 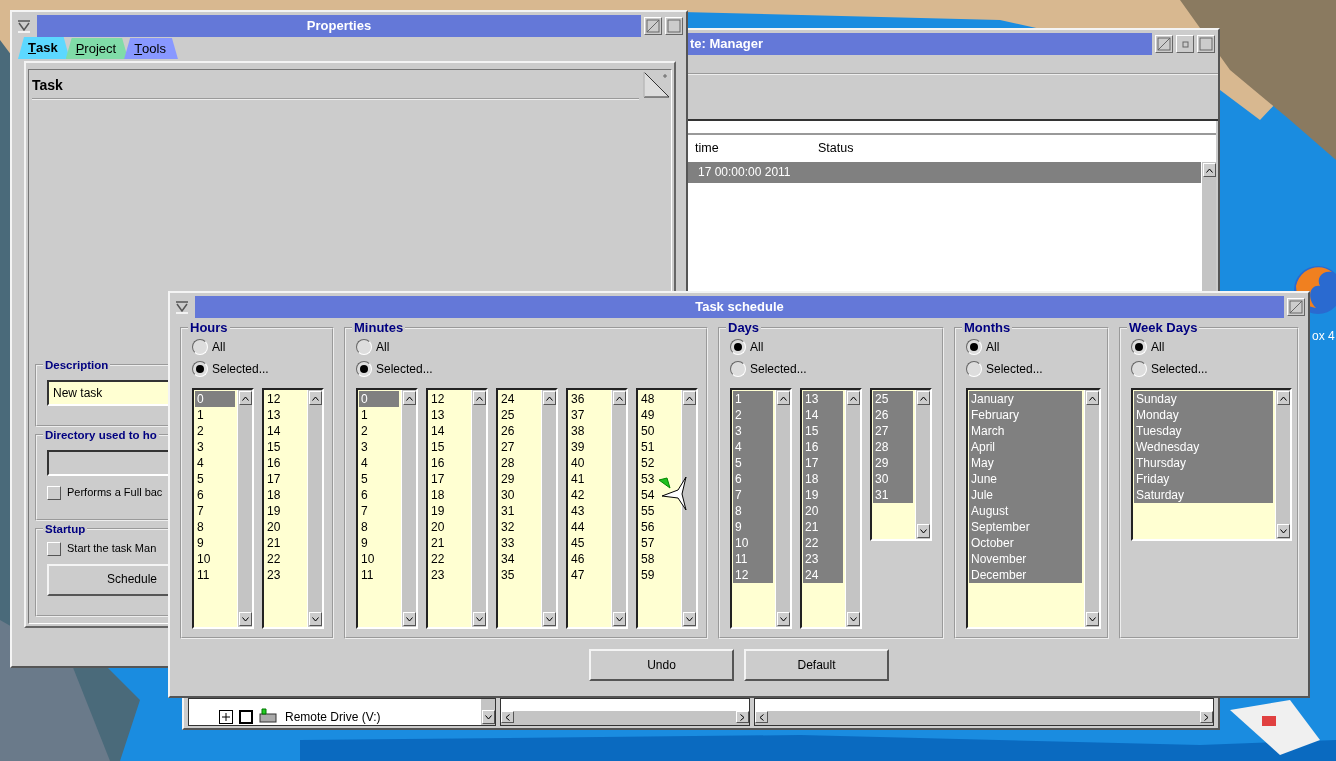 What do you see at coordinates (519, 479) in the screenshot?
I see `list-item: 29` at bounding box center [519, 479].